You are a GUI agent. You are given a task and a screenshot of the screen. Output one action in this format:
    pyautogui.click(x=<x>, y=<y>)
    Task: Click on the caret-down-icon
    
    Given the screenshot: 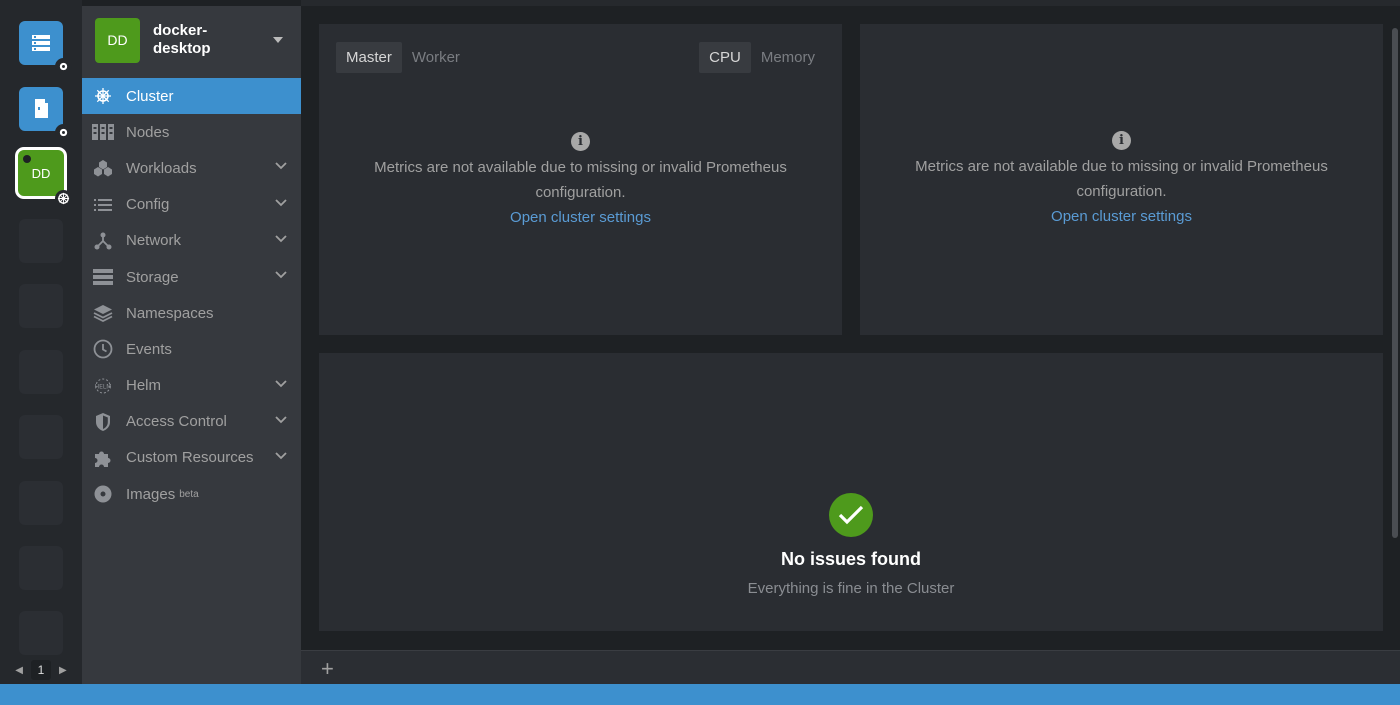 What is the action you would take?
    pyautogui.click(x=278, y=40)
    